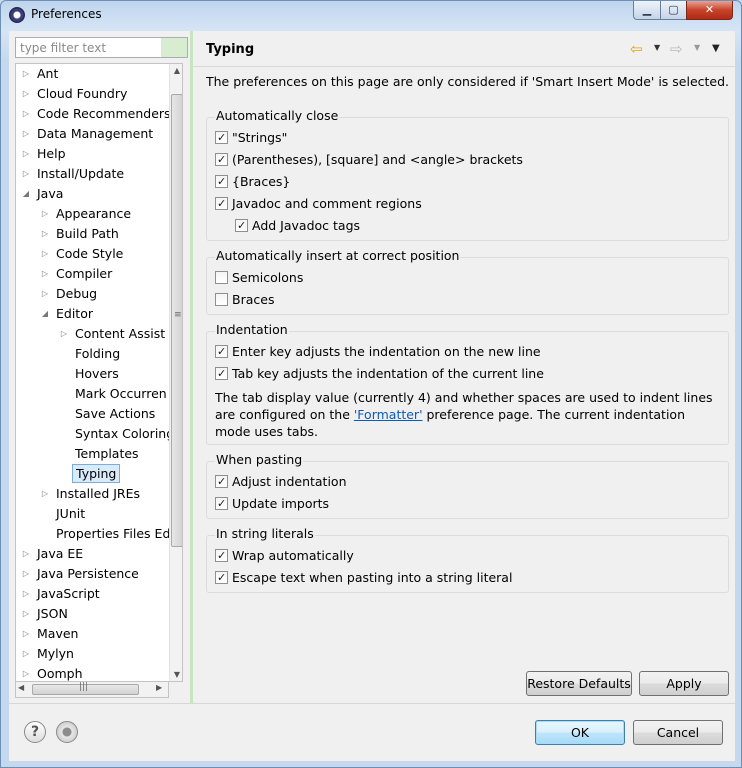  What do you see at coordinates (244, 300) in the screenshot?
I see `option-insert-braces: Braces` at bounding box center [244, 300].